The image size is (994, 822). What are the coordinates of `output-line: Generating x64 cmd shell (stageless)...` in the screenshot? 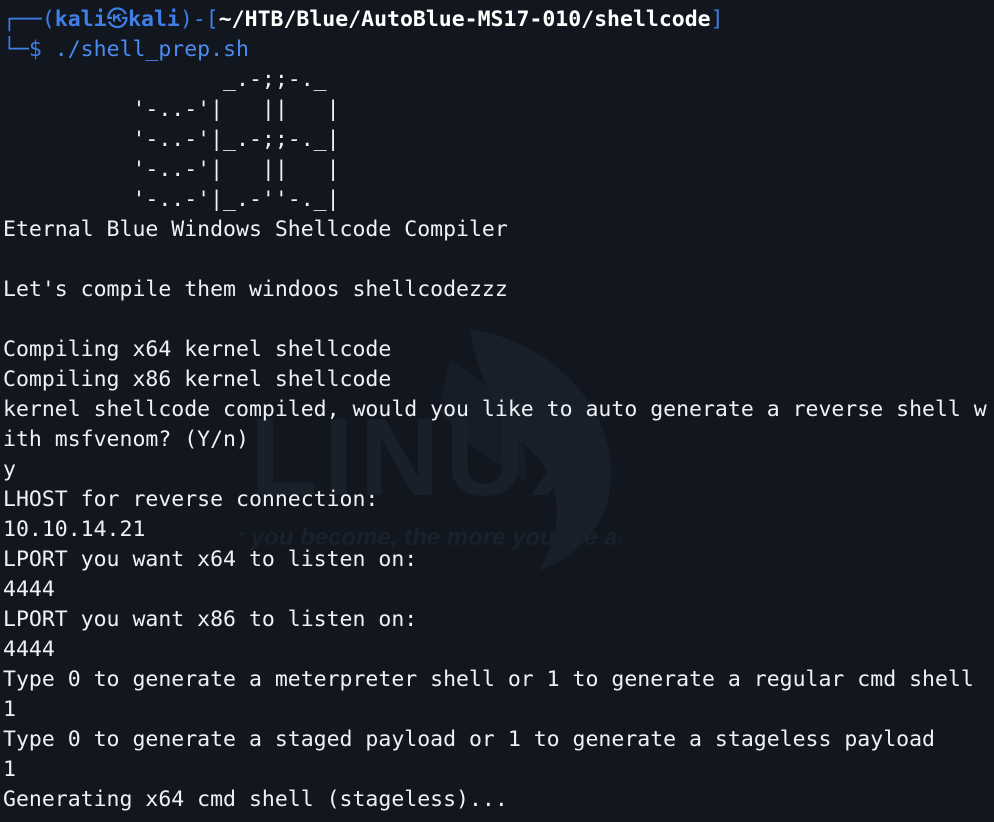 It's located at (255, 799).